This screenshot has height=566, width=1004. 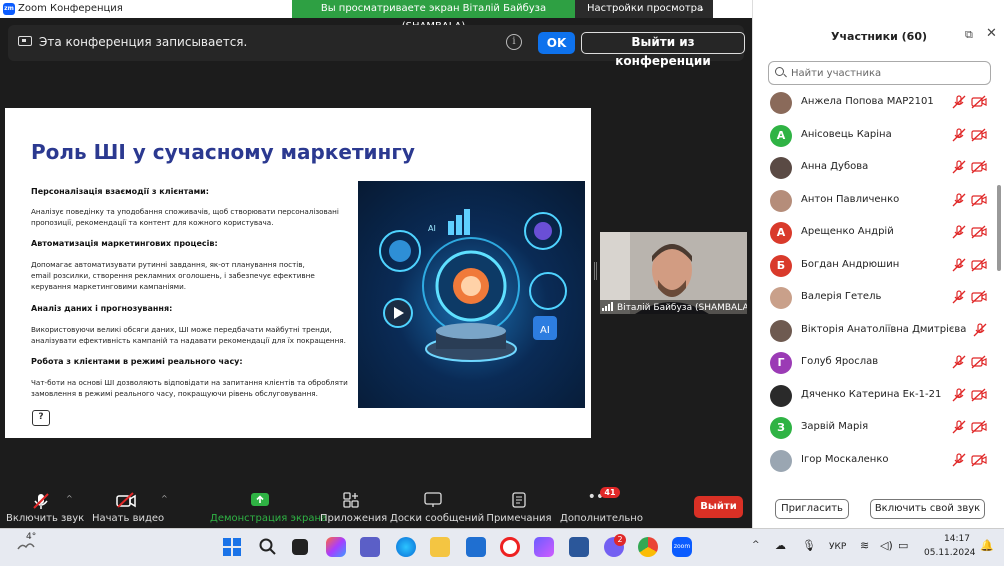 What do you see at coordinates (544, 547) in the screenshot?
I see `app-icon` at bounding box center [544, 547].